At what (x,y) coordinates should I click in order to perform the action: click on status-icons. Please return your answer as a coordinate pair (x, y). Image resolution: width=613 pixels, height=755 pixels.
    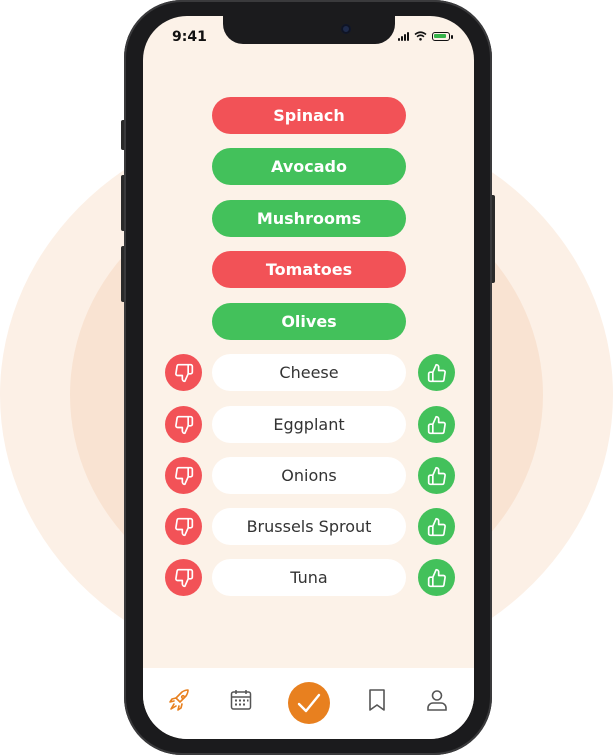
    Looking at the image, I should click on (425, 36).